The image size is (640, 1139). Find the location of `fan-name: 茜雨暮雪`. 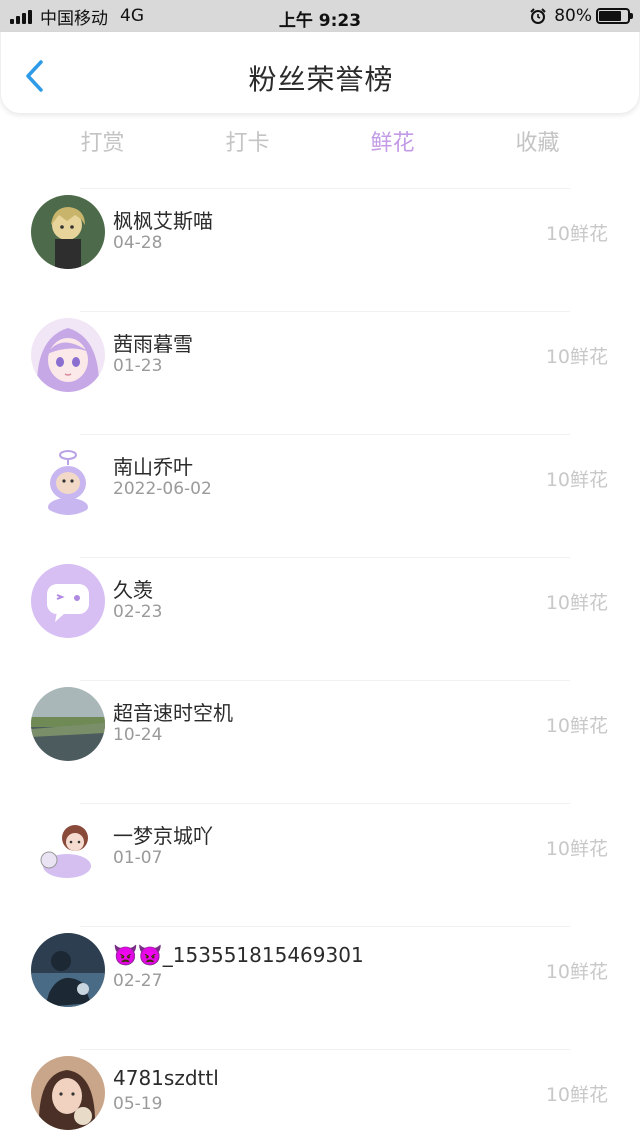

fan-name: 茜雨暮雪 is located at coordinates (153, 344).